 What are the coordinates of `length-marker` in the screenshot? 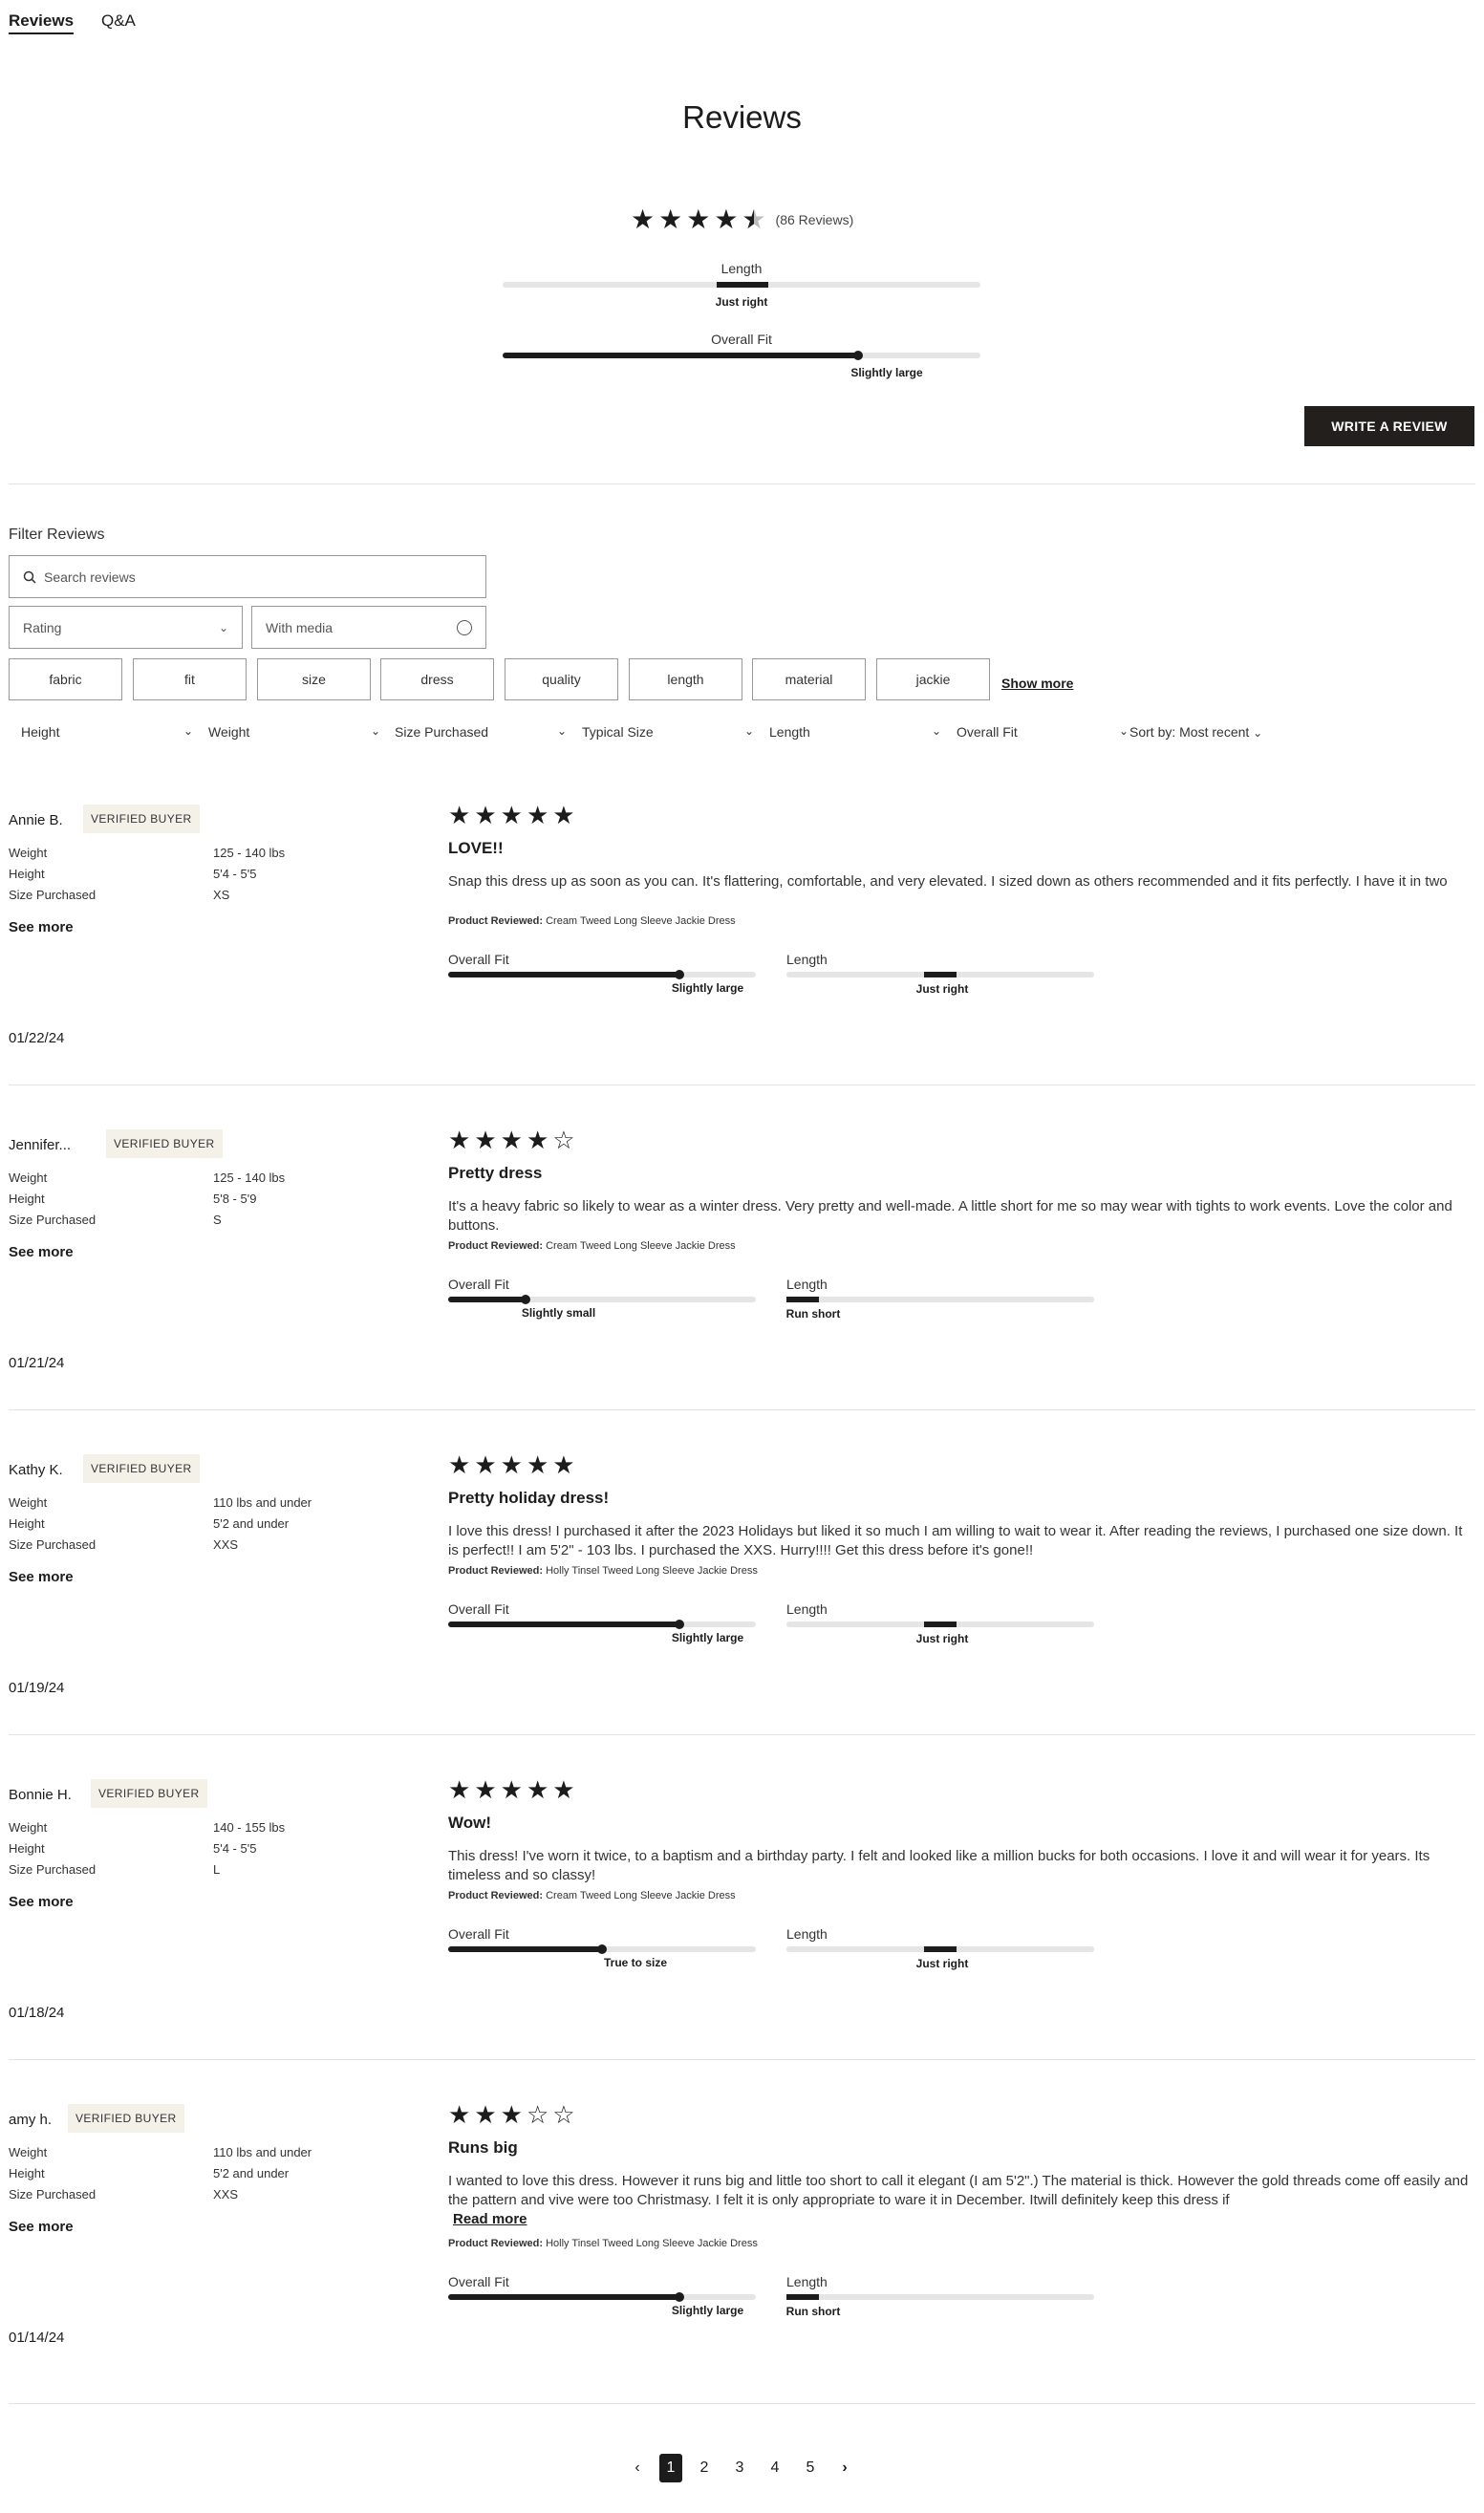 It's located at (941, 1949).